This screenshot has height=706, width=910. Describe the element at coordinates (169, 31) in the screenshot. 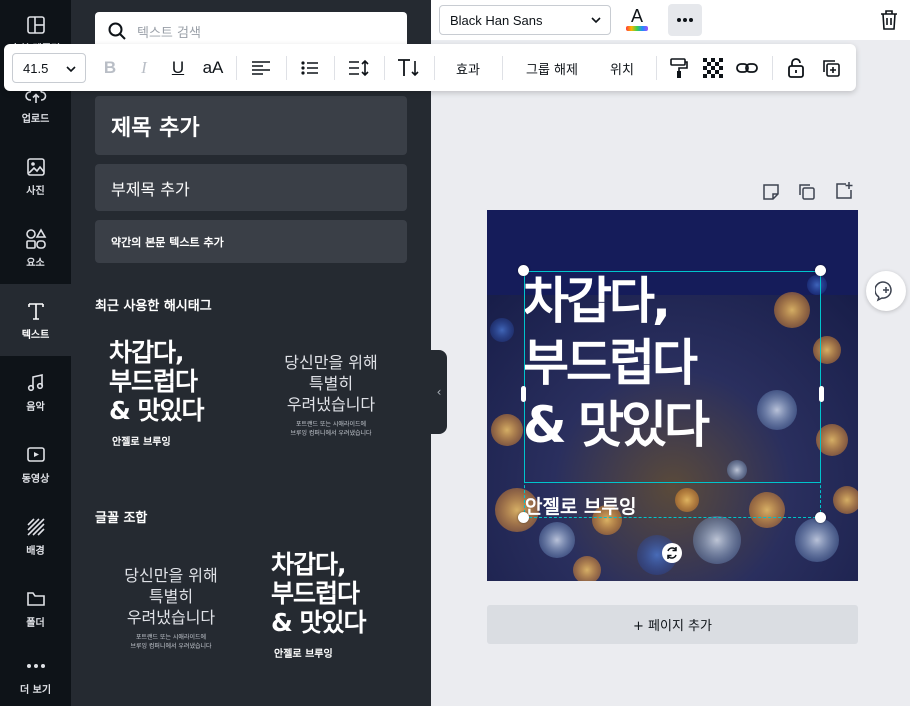

I see `search-input: 텍스트 검색` at that location.